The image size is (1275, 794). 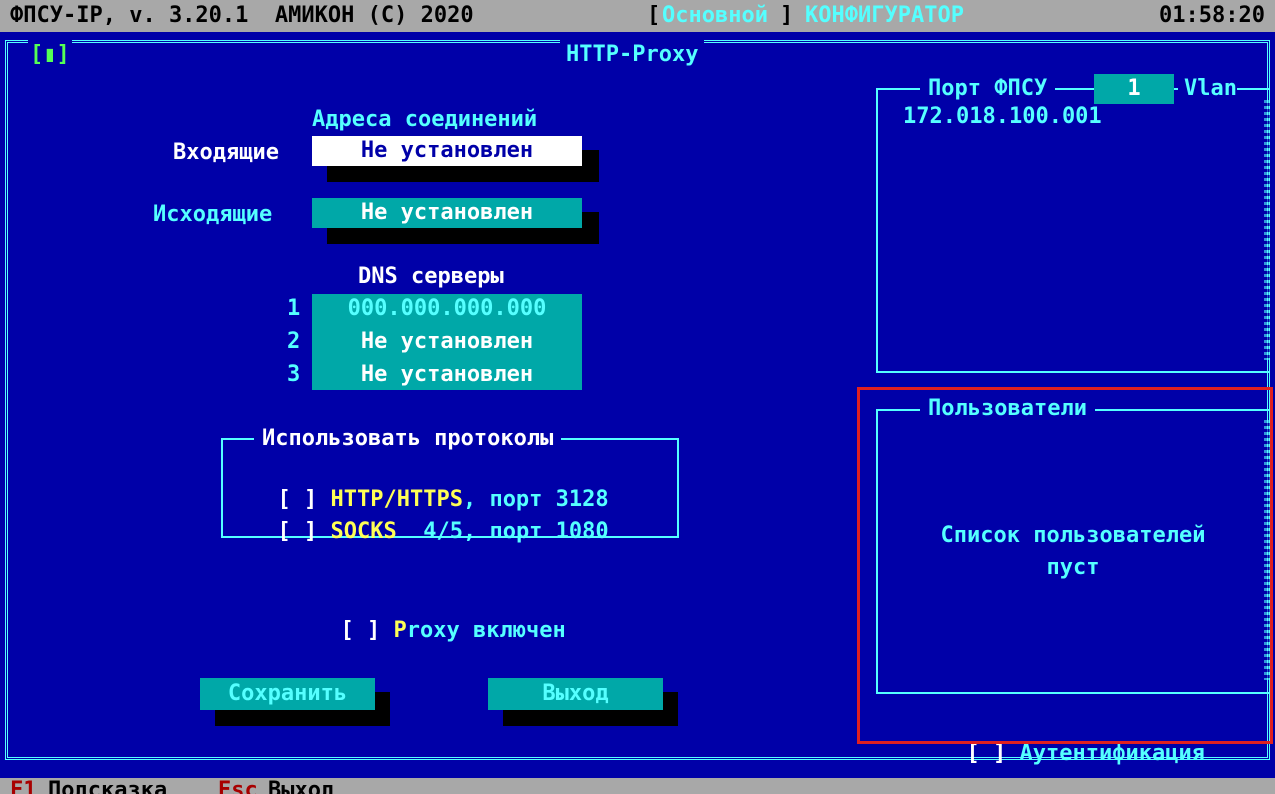 I want to click on port-label: Порт ФПСУ, so click(x=988, y=89).